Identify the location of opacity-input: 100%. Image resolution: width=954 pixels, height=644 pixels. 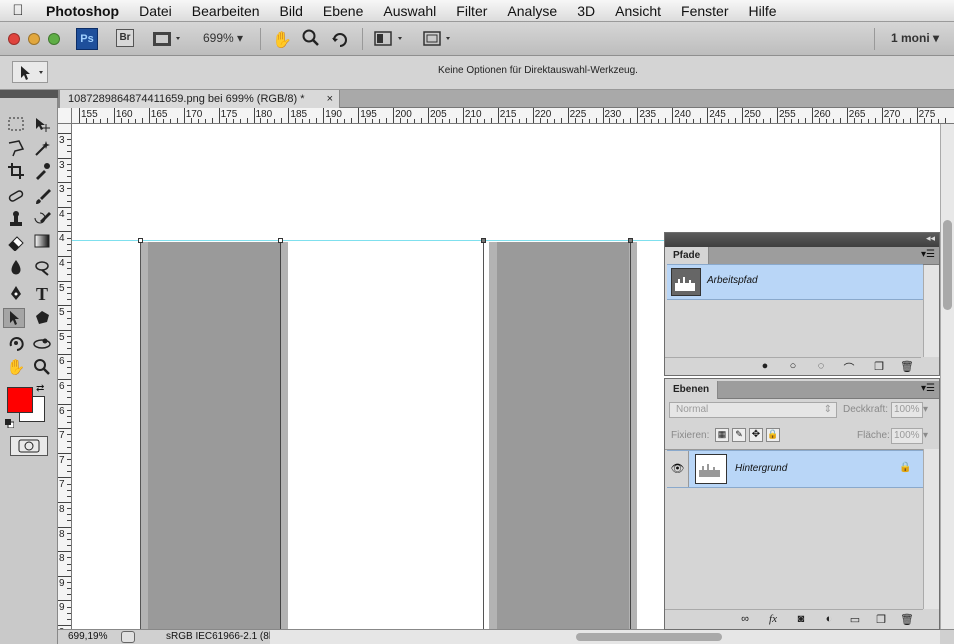
(907, 410).